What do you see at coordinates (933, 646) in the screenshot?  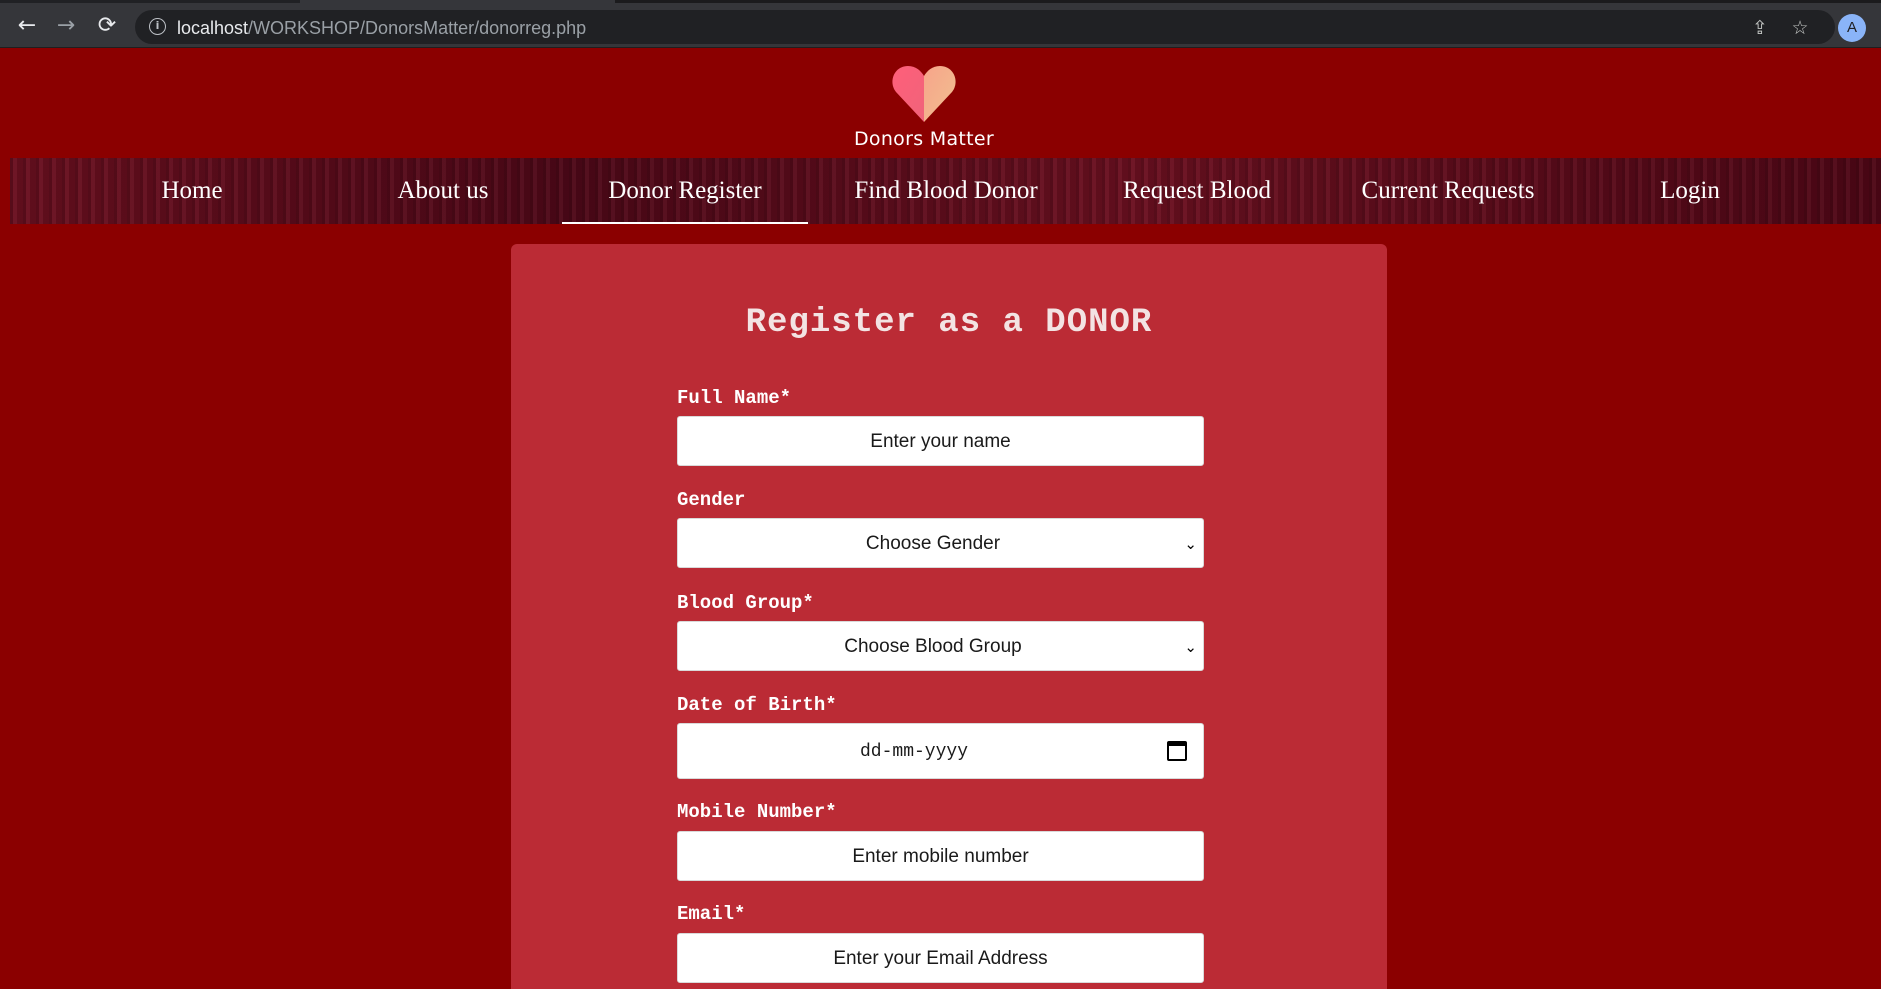 I see `blood-group-selected-value: Choose Blood Group` at bounding box center [933, 646].